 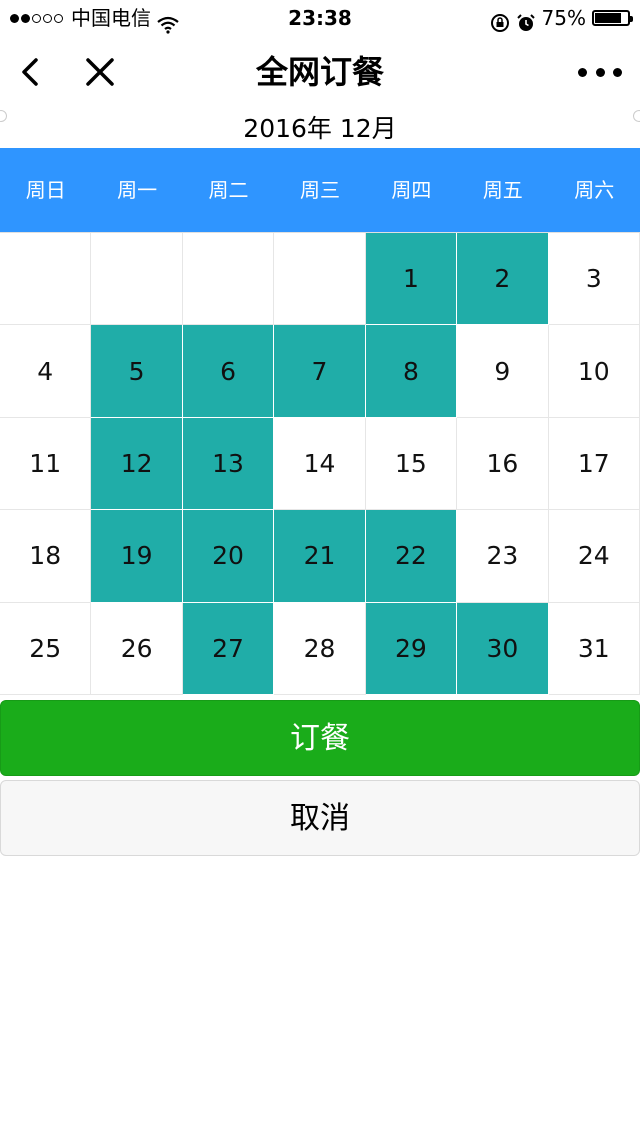 What do you see at coordinates (612, 18) in the screenshot?
I see `battery-icon` at bounding box center [612, 18].